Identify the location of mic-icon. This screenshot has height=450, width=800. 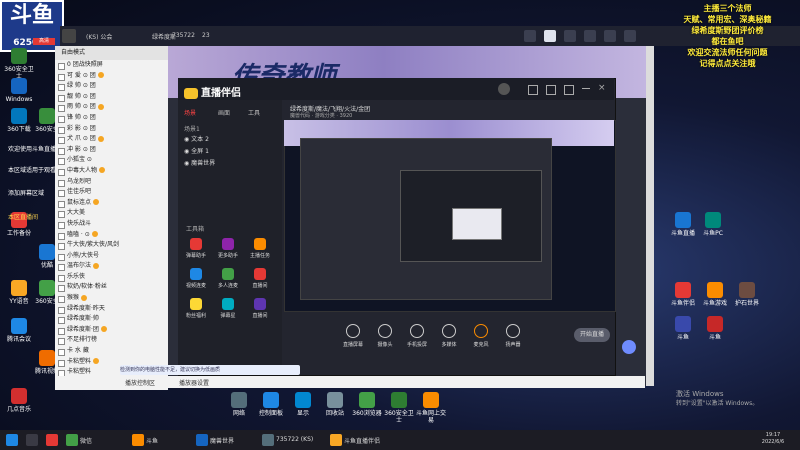
(590, 36).